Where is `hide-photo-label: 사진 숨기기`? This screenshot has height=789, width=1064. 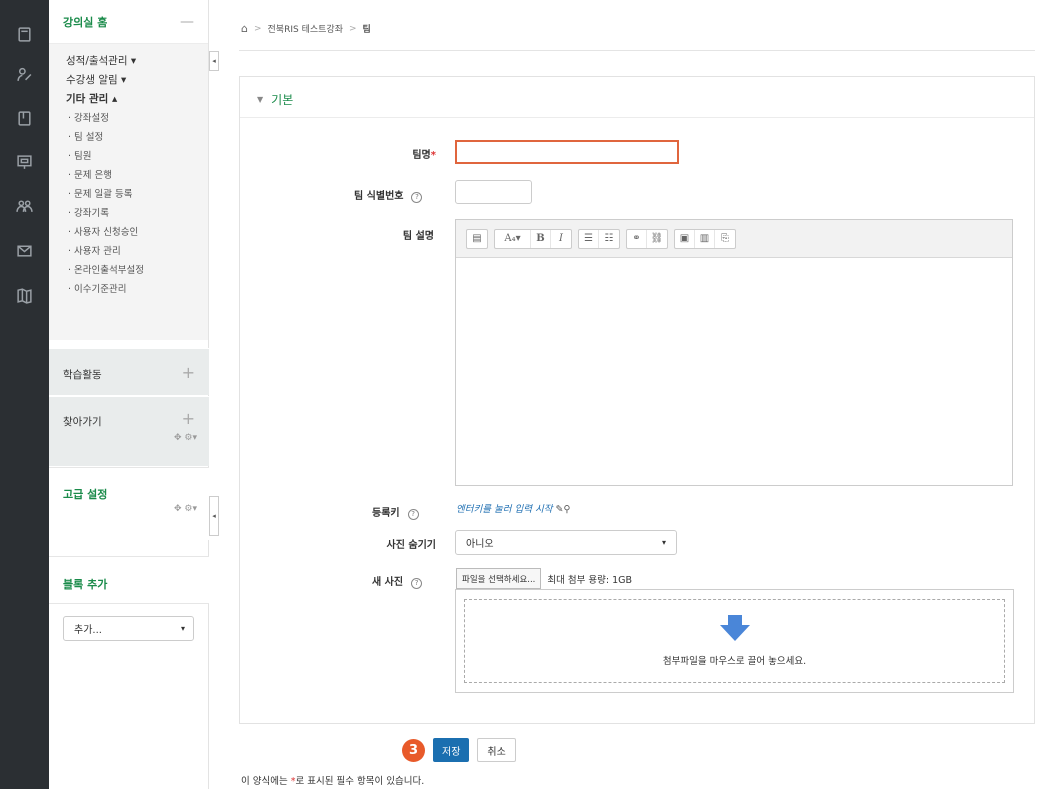
hide-photo-label: 사진 숨기기 is located at coordinates (411, 545).